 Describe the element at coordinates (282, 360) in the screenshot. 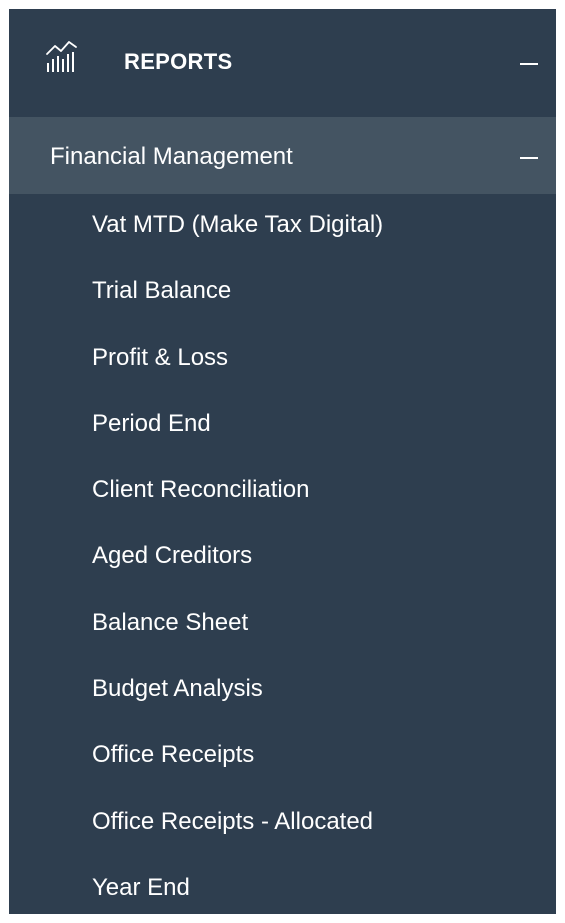

I see `menu-item-profit-loss: Profit & Loss` at that location.